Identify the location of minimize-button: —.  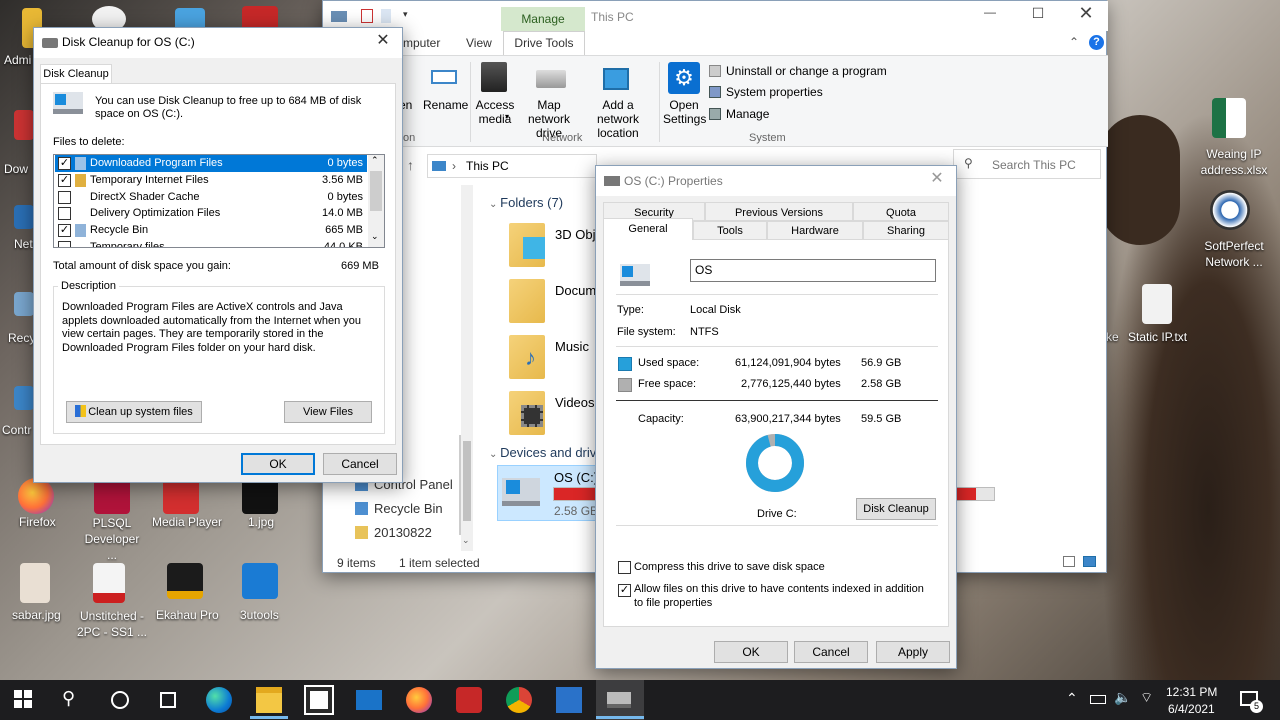
(990, 16).